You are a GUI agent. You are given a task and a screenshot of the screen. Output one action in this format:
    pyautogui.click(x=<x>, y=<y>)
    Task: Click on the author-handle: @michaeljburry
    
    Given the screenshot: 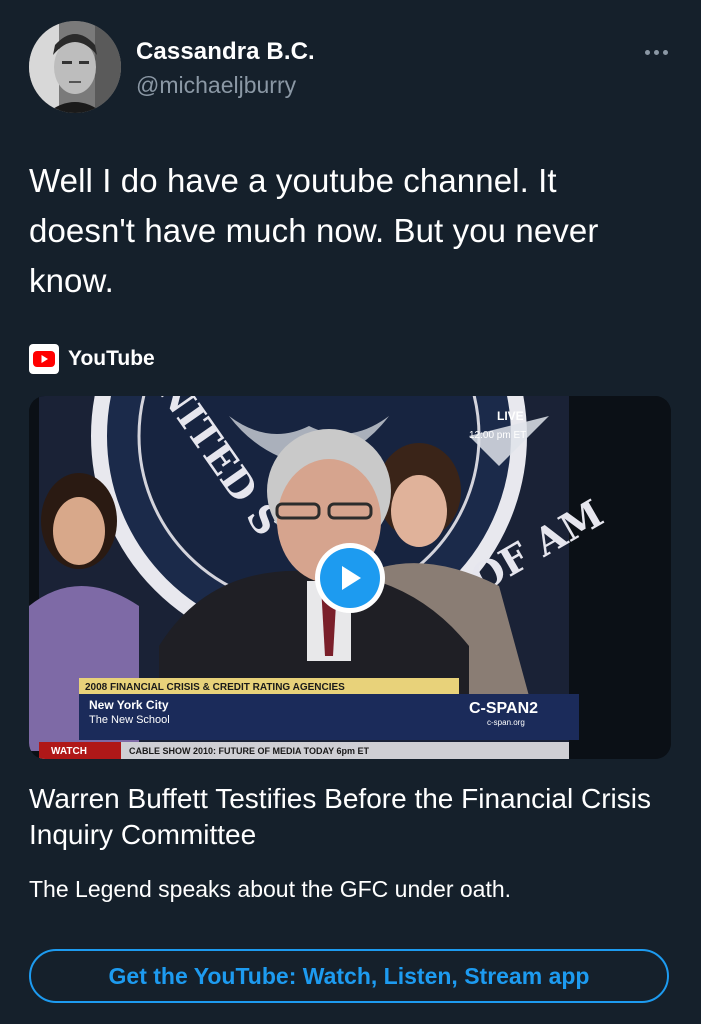 What is the action you would take?
    pyautogui.click(x=216, y=85)
    